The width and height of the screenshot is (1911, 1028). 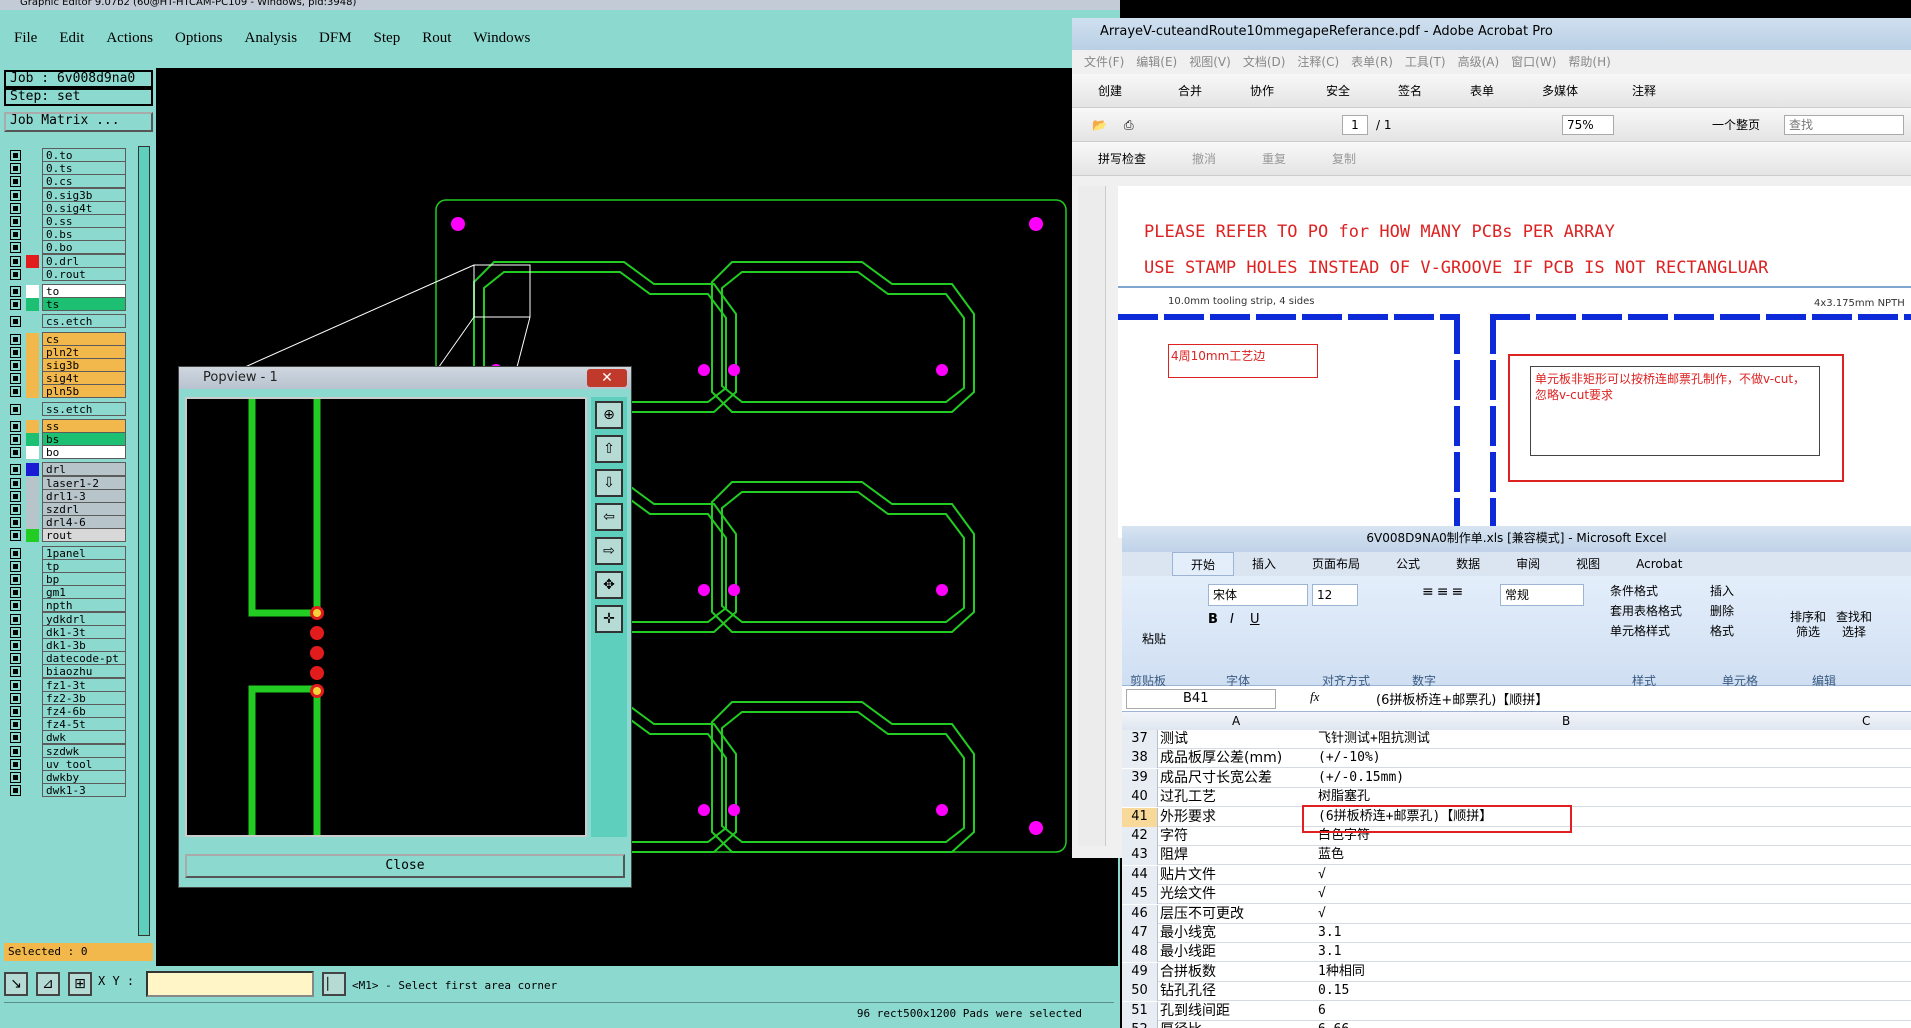 What do you see at coordinates (1568, 991) in the screenshot?
I see `cell-b: 0.15` at bounding box center [1568, 991].